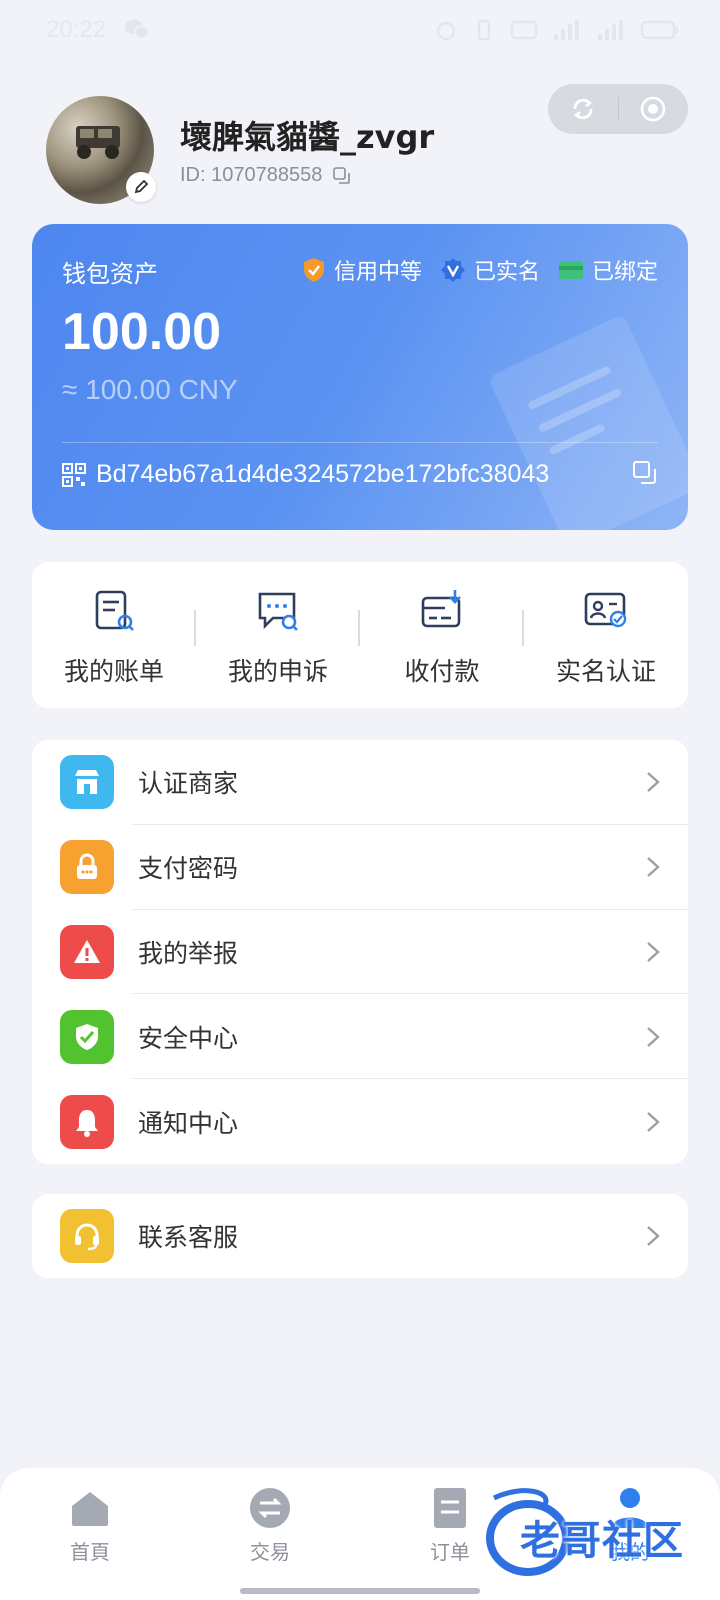 This screenshot has width=720, height=1600. I want to click on menu-item-label: 认证商家, so click(188, 784).